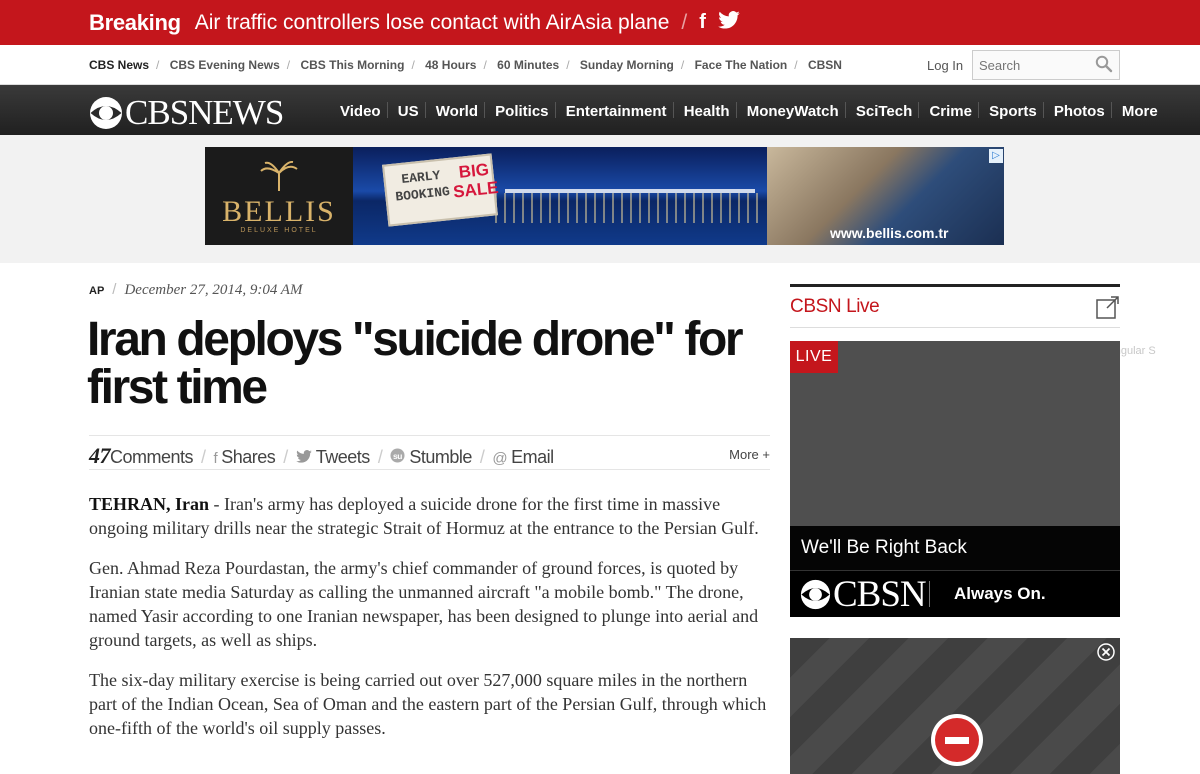 This screenshot has width=1200, height=774. Describe the element at coordinates (450, 65) in the screenshot. I see `network-link-48-hours: 48 Hours` at that location.